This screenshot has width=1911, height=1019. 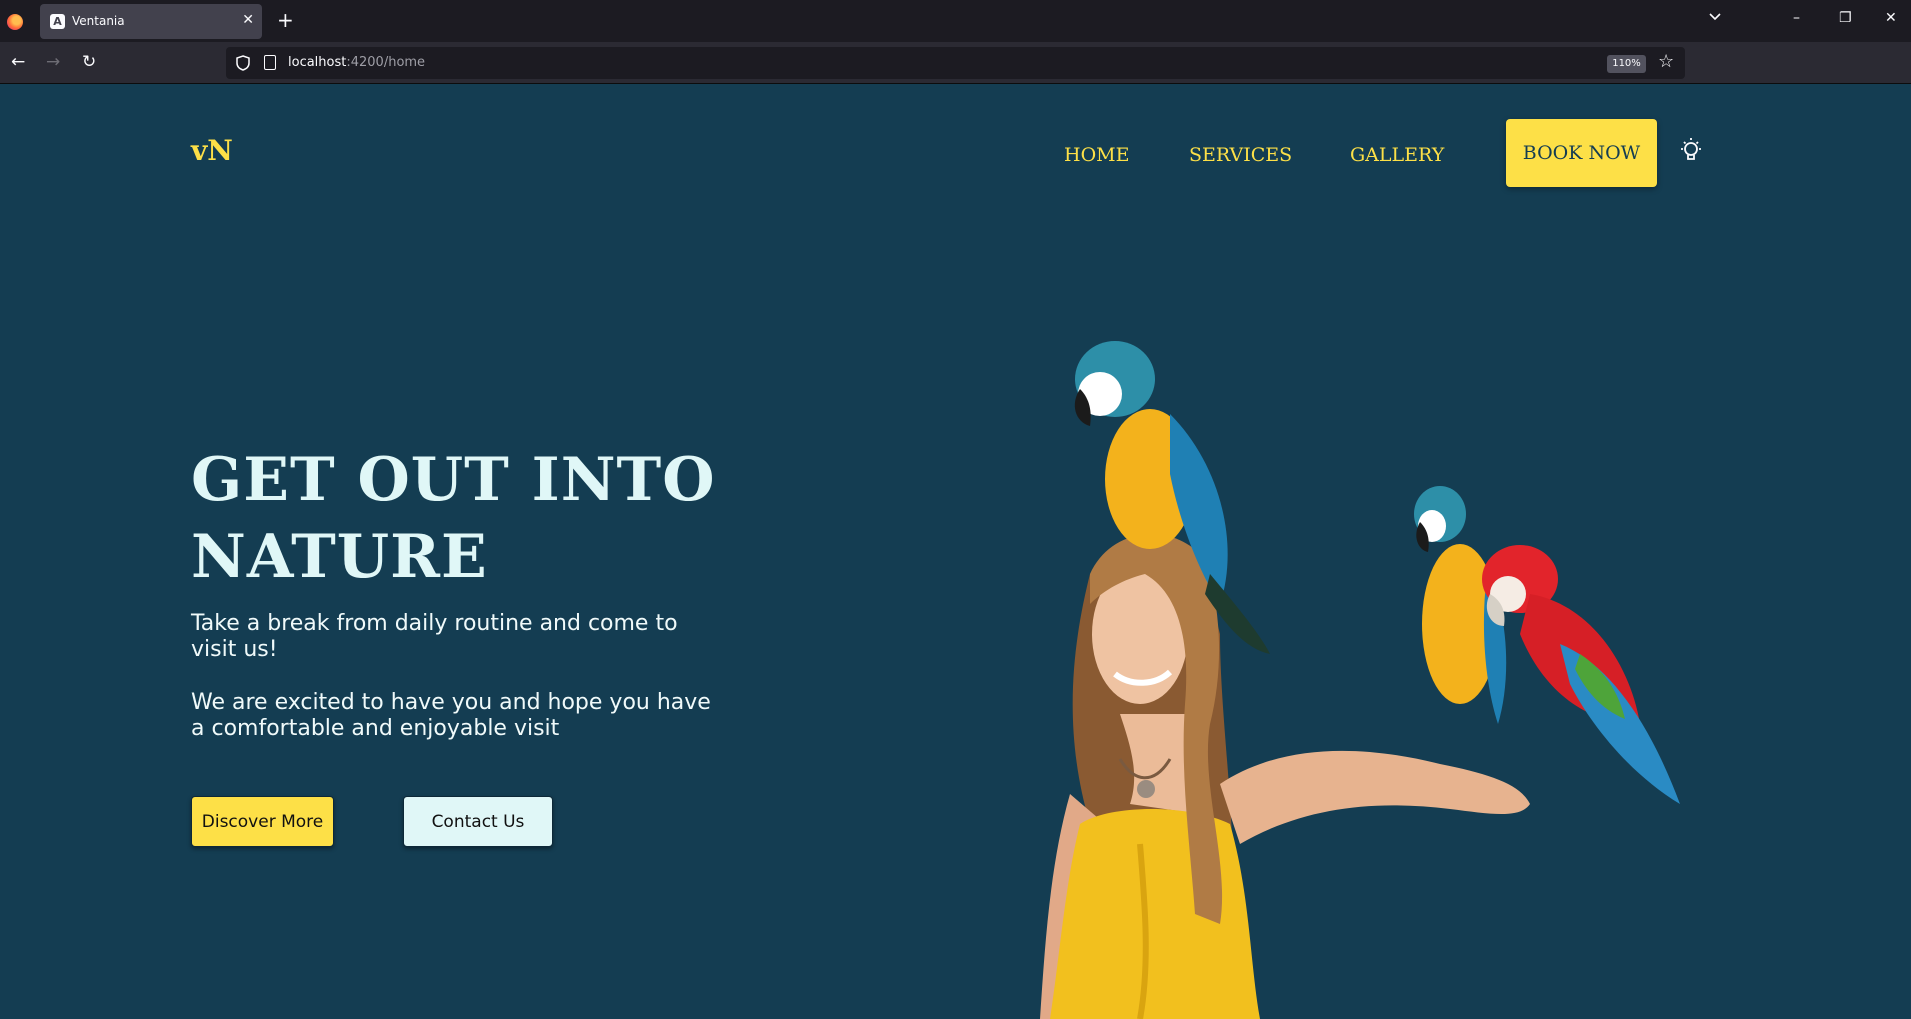 What do you see at coordinates (955, 21) in the screenshot?
I see `browser-tab-strip: A Ventania ✕ + – ❐ ✕` at bounding box center [955, 21].